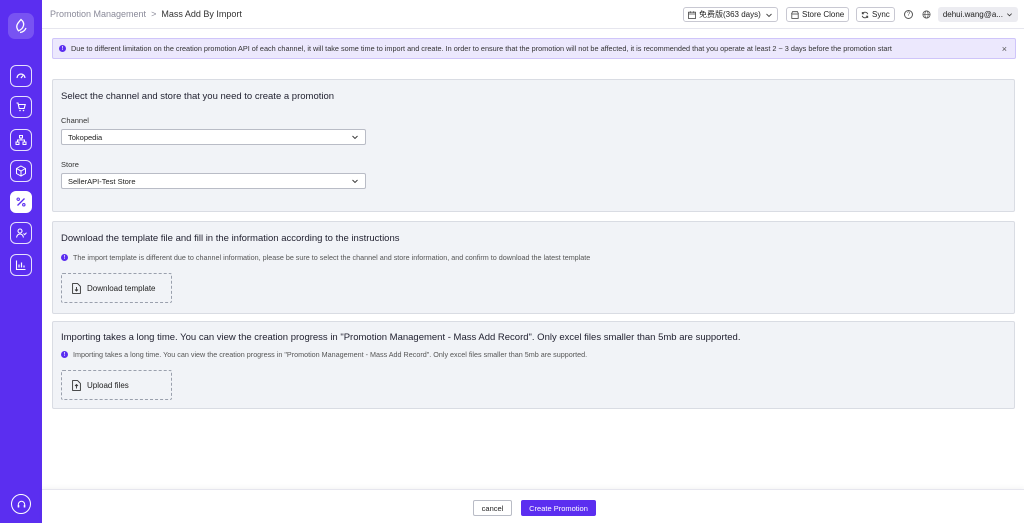 The height and width of the screenshot is (523, 1024). What do you see at coordinates (795, 14) in the screenshot?
I see `store-icon` at bounding box center [795, 14].